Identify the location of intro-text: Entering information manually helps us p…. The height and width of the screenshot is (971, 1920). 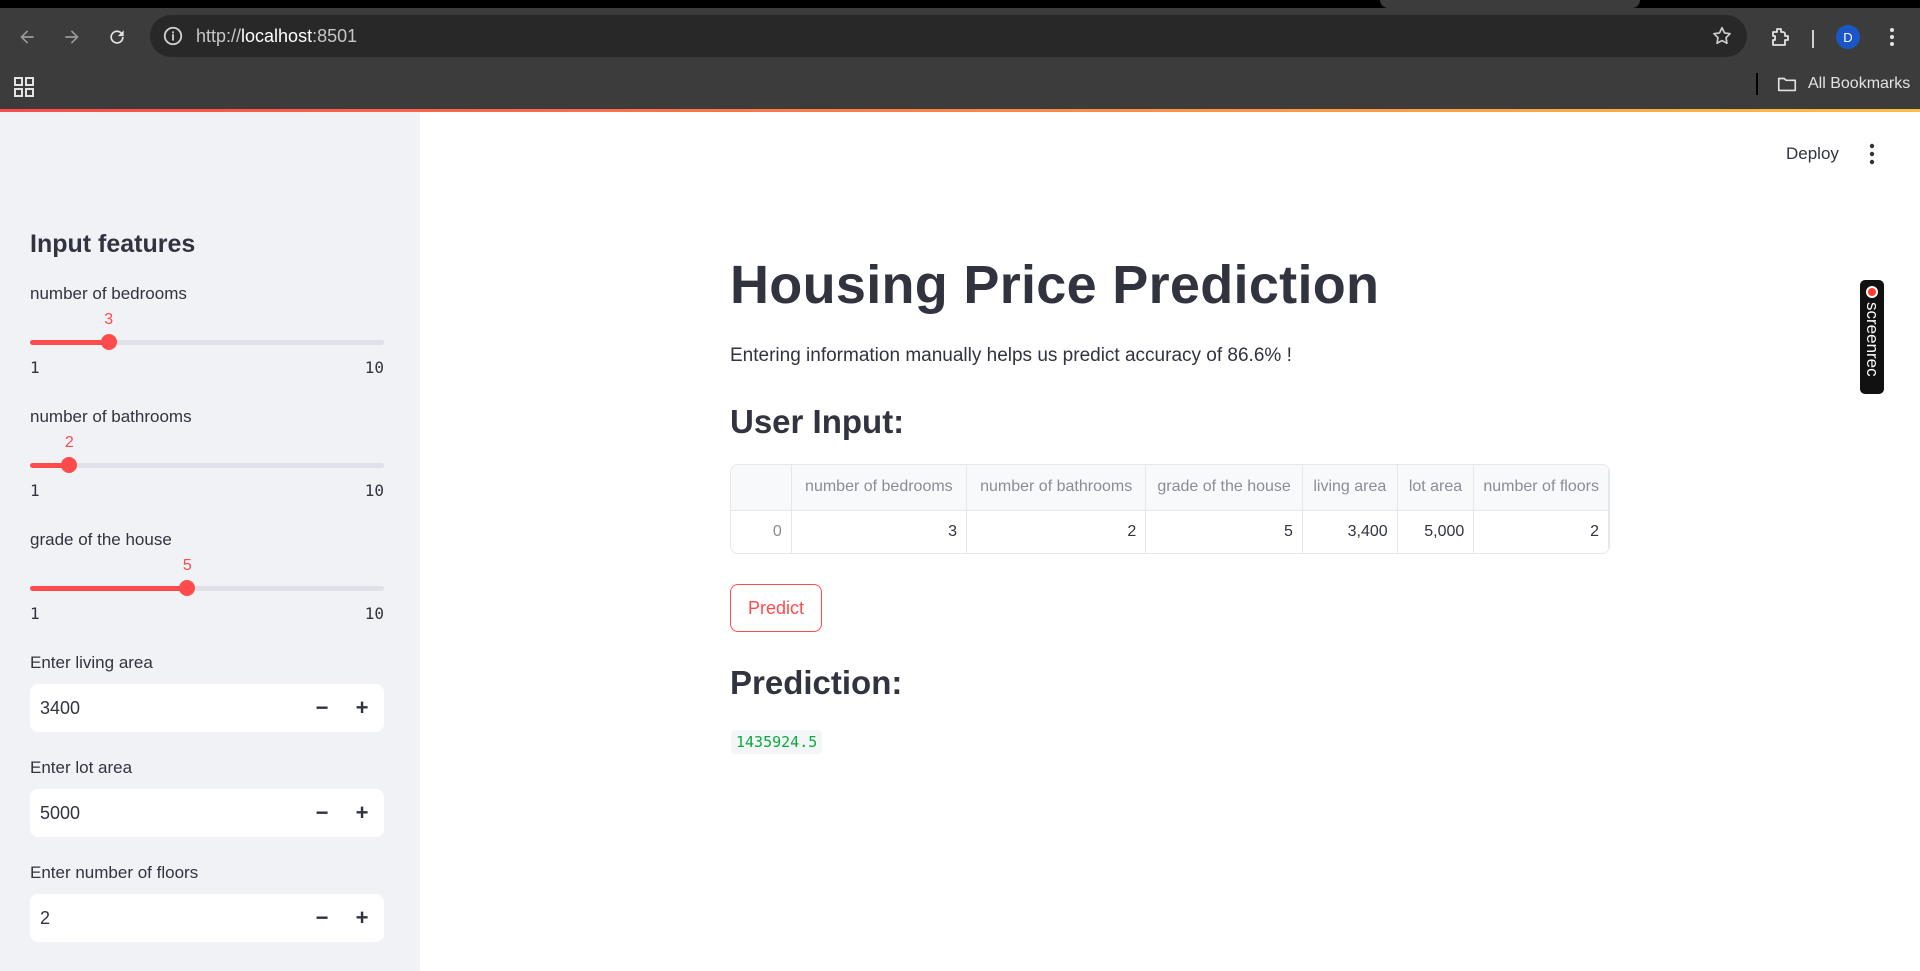
(1011, 355).